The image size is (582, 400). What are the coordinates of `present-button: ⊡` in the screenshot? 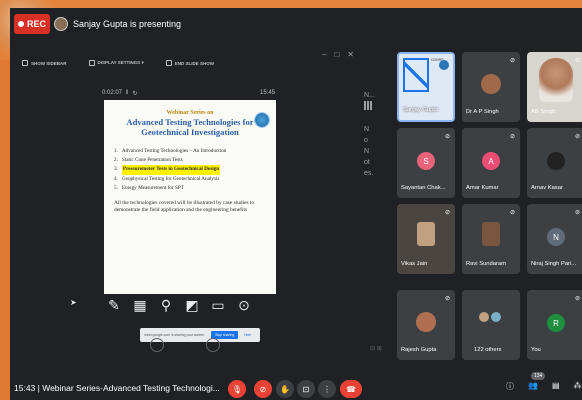 It's located at (306, 389).